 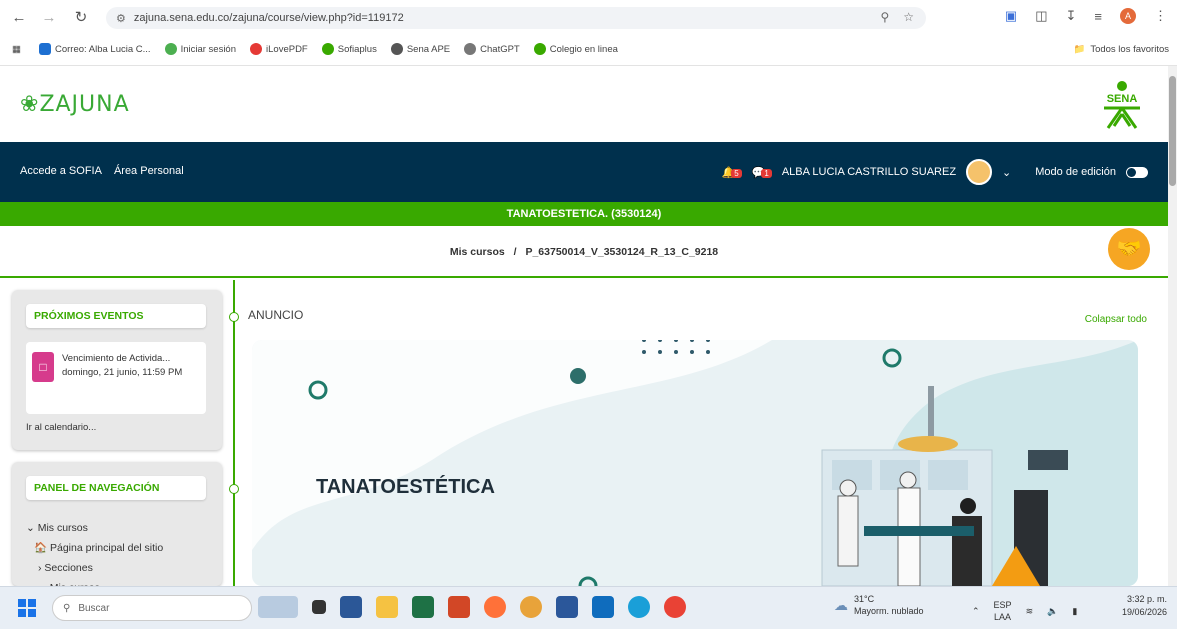 What do you see at coordinates (1086, 16) in the screenshot?
I see `toolbar-icons: ▣ ◫ ↧ ≡ A ⋮` at bounding box center [1086, 16].